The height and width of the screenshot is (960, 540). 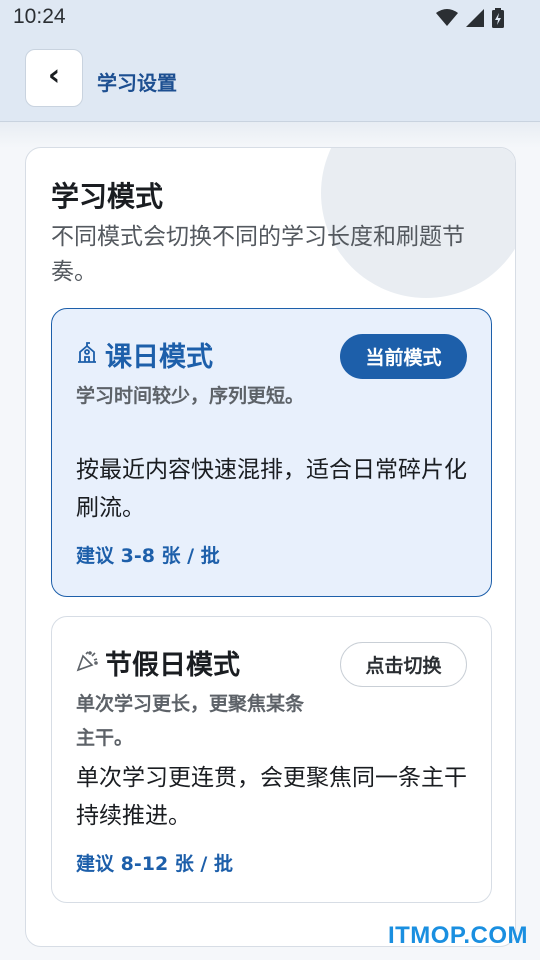 What do you see at coordinates (270, 135) in the screenshot?
I see `header-shadow` at bounding box center [270, 135].